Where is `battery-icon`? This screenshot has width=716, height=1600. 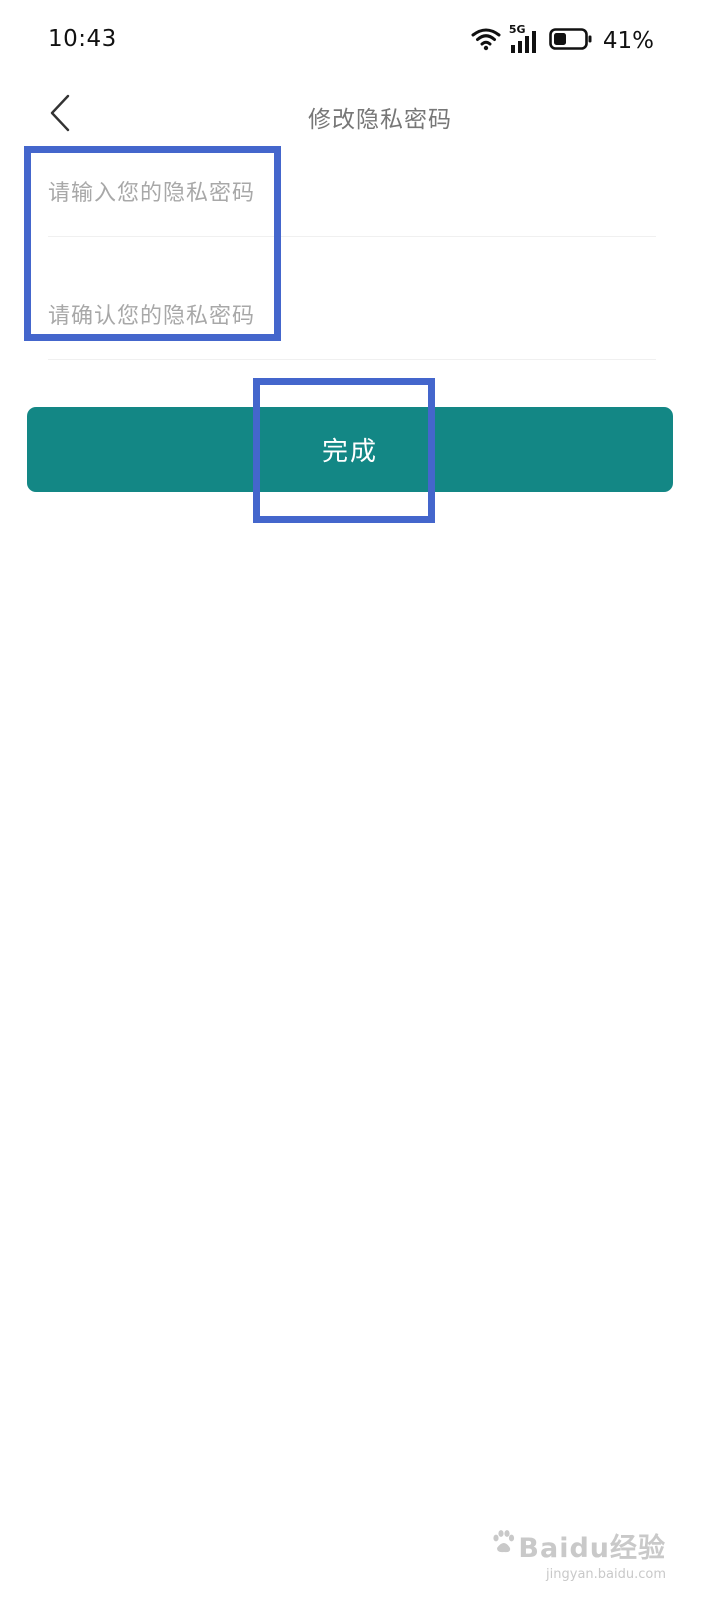 battery-icon is located at coordinates (571, 41).